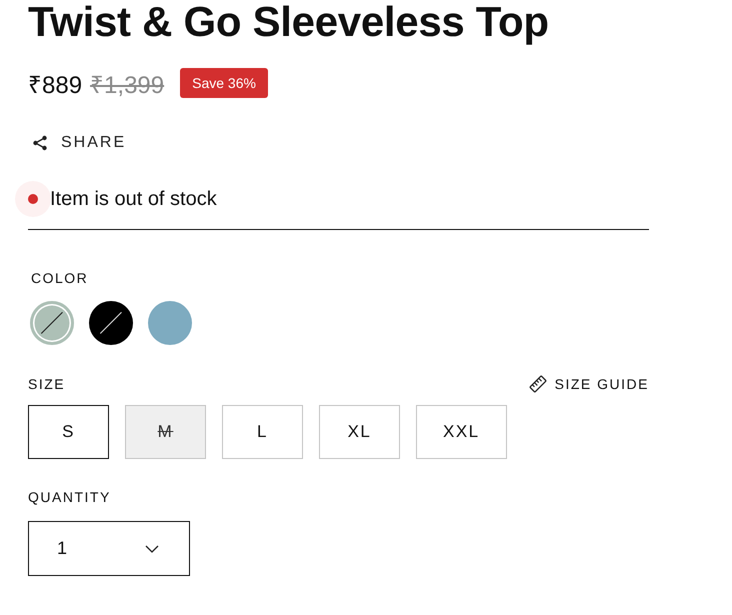 The width and height of the screenshot is (732, 615). Describe the element at coordinates (77, 143) in the screenshot. I see `share-button: SHARE` at that location.